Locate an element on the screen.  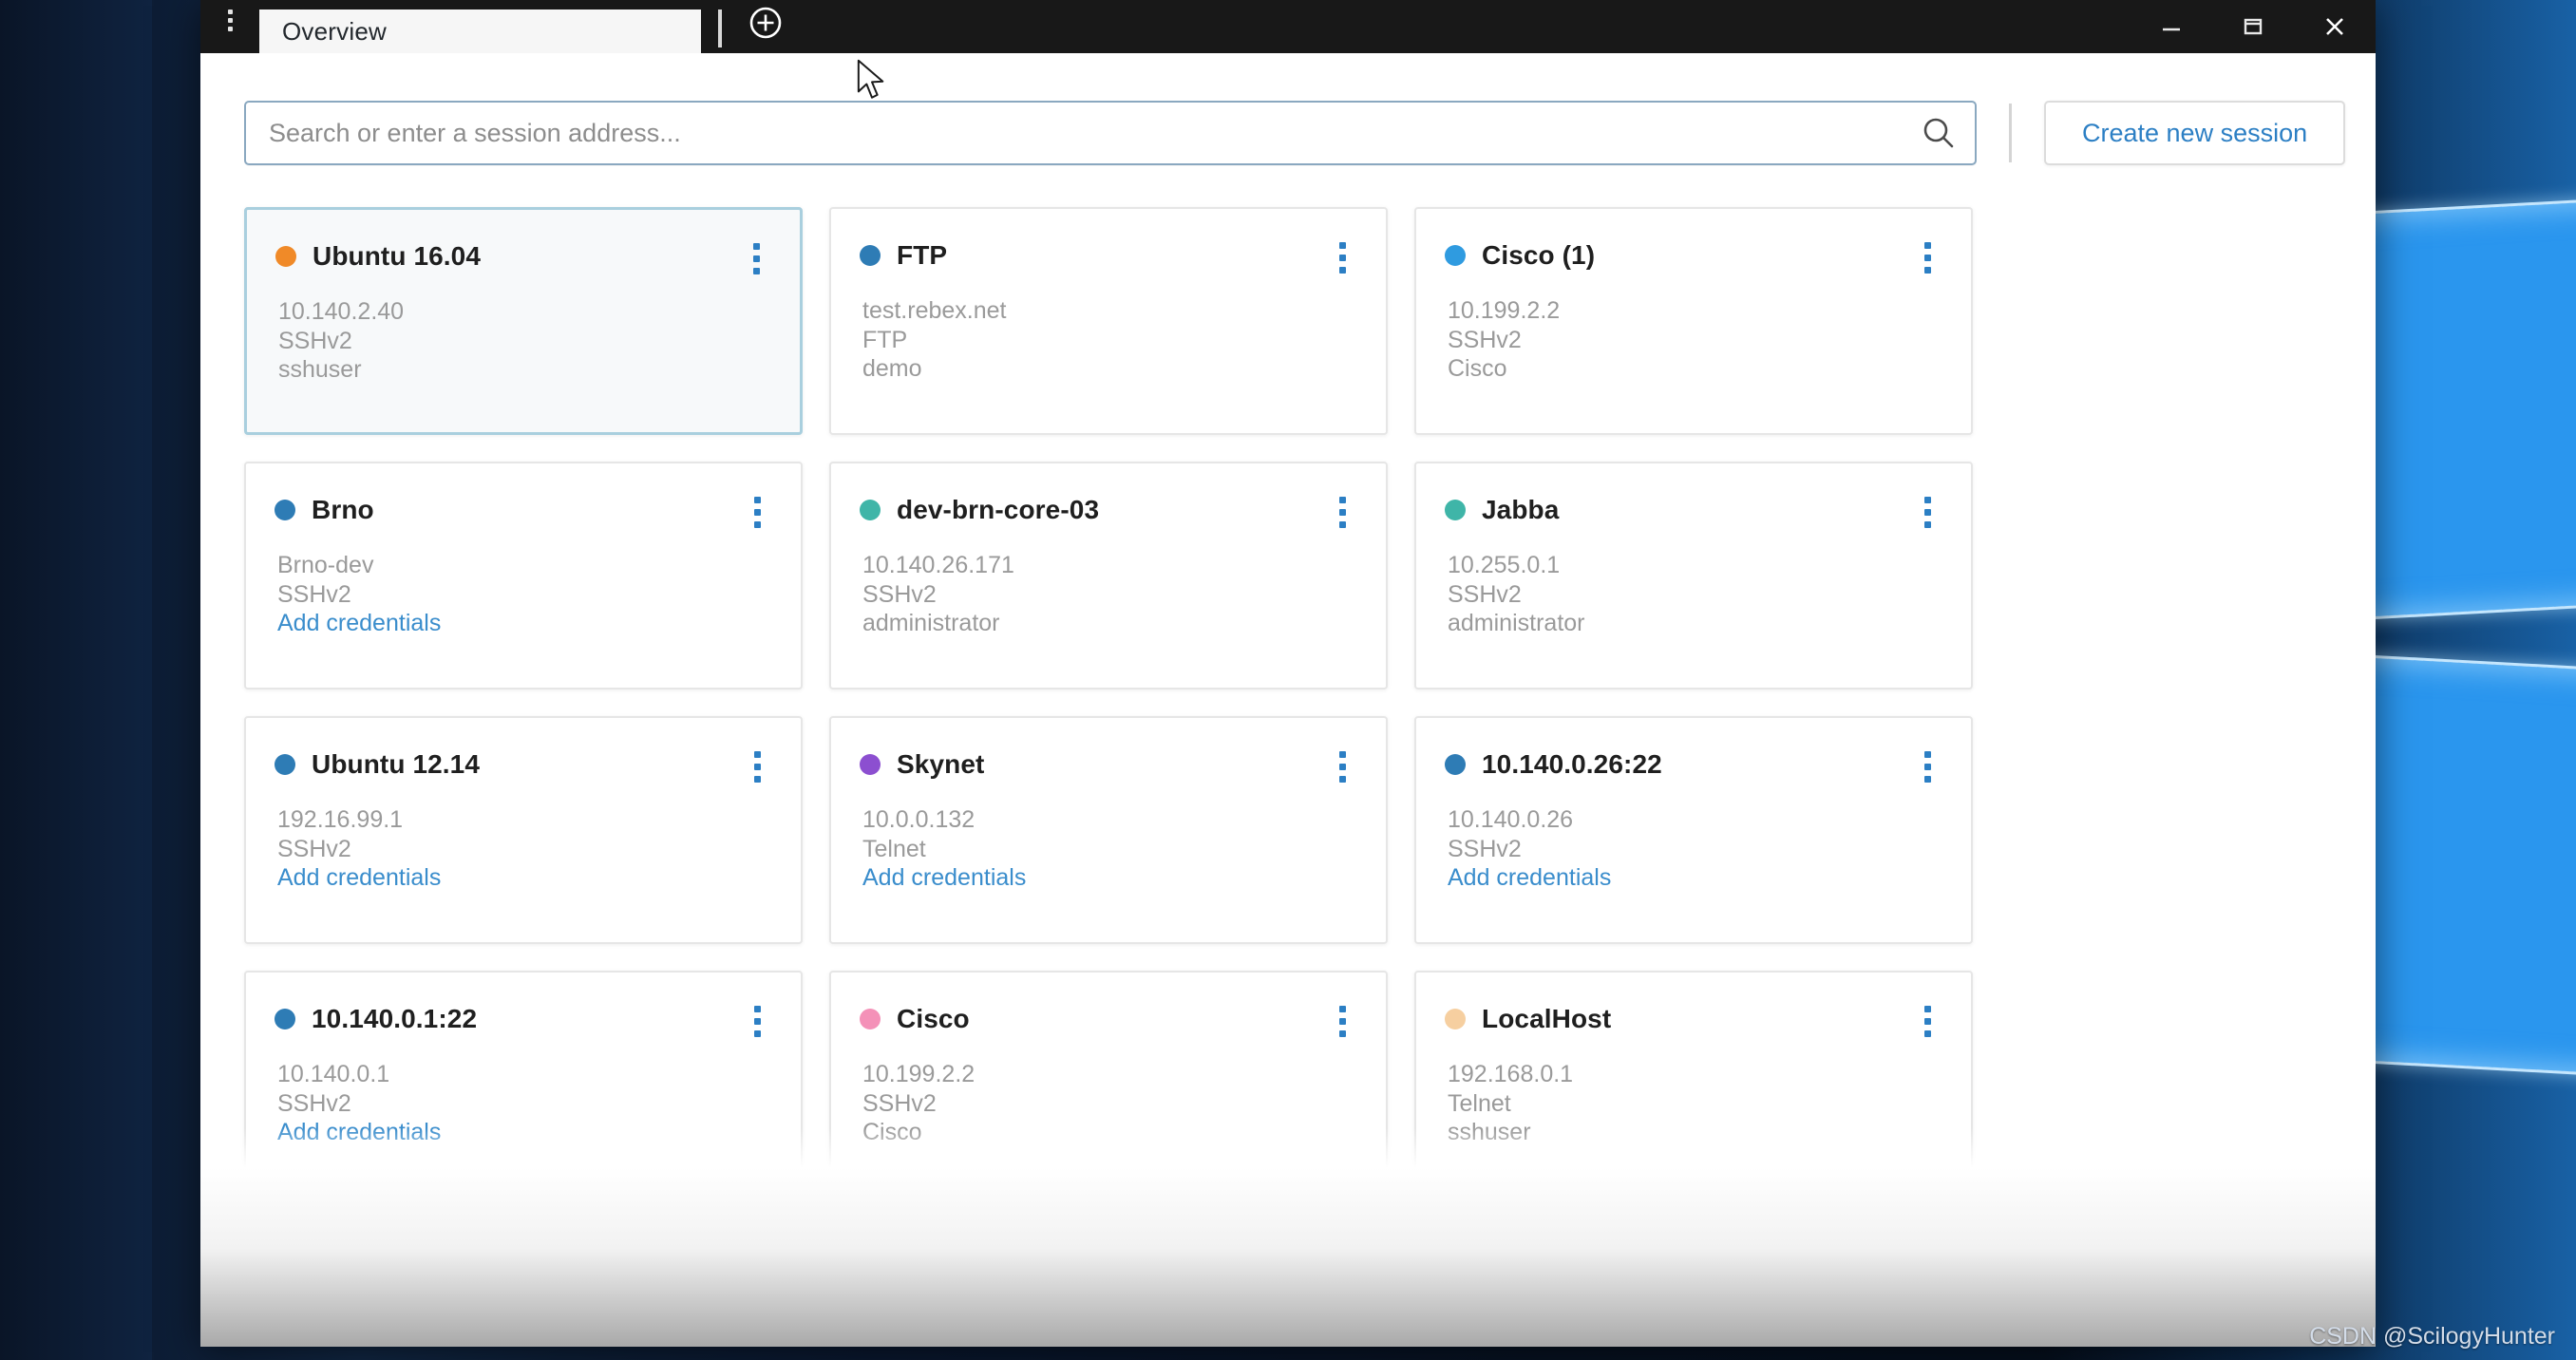
session-card-header: Brno is located at coordinates (523, 510).